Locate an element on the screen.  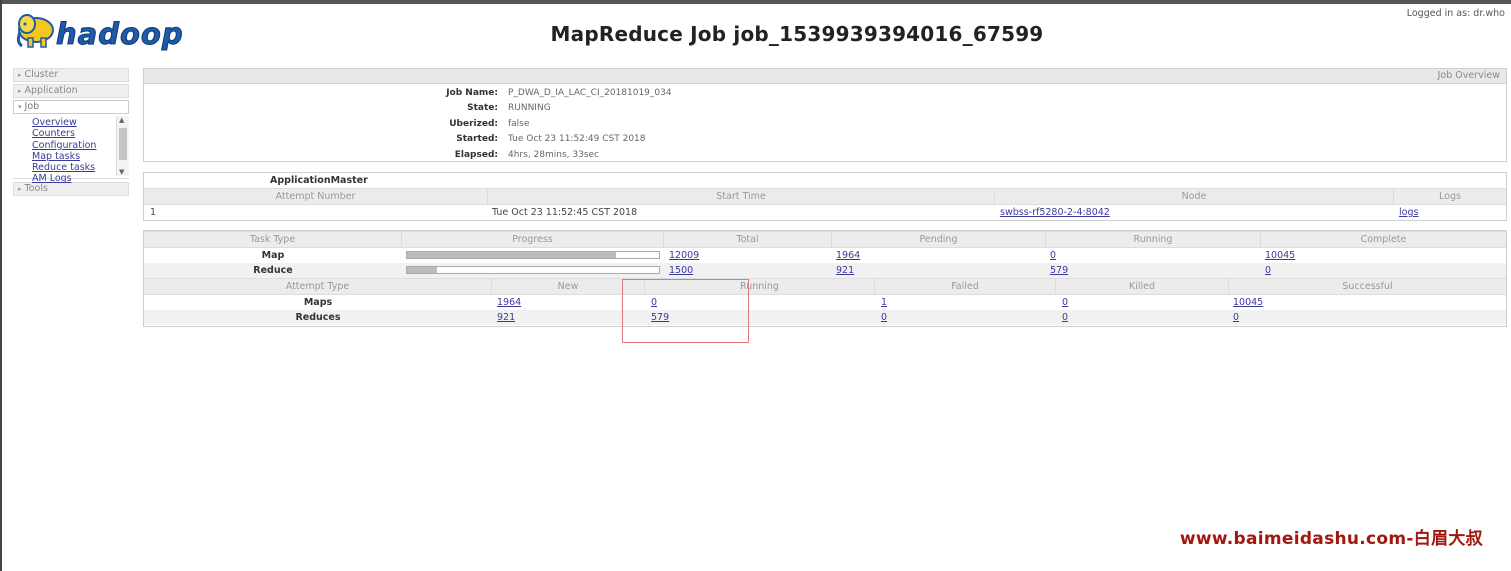
info-label: Started: is located at coordinates (477, 139).